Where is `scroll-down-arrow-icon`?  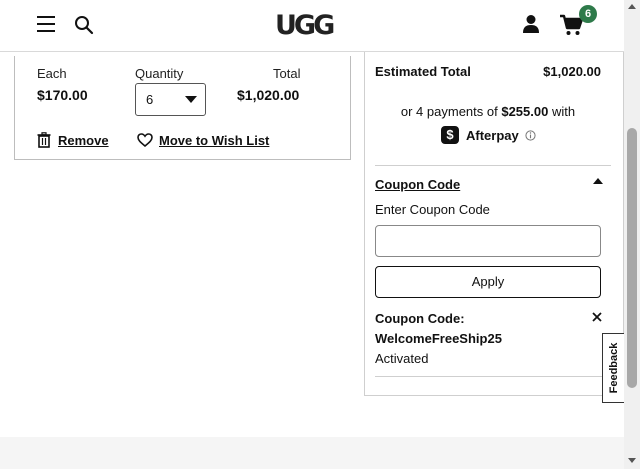
scroll-down-arrow-icon is located at coordinates (632, 460).